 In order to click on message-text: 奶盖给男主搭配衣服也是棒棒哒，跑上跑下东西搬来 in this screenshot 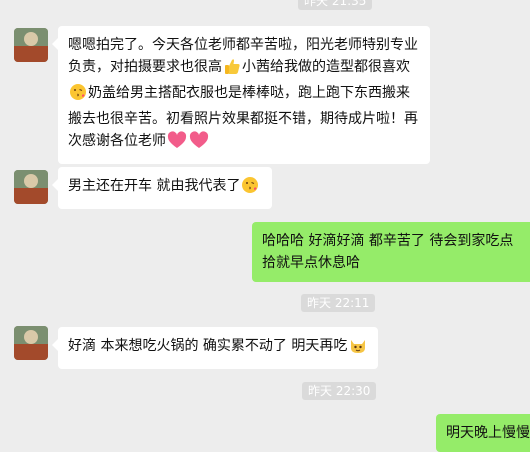, I will do `click(249, 93)`.